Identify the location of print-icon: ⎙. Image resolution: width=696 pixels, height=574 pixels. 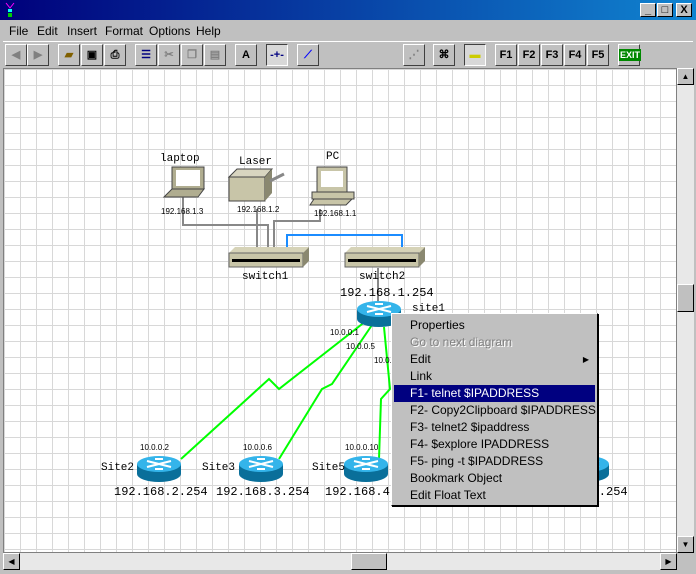
(115, 55).